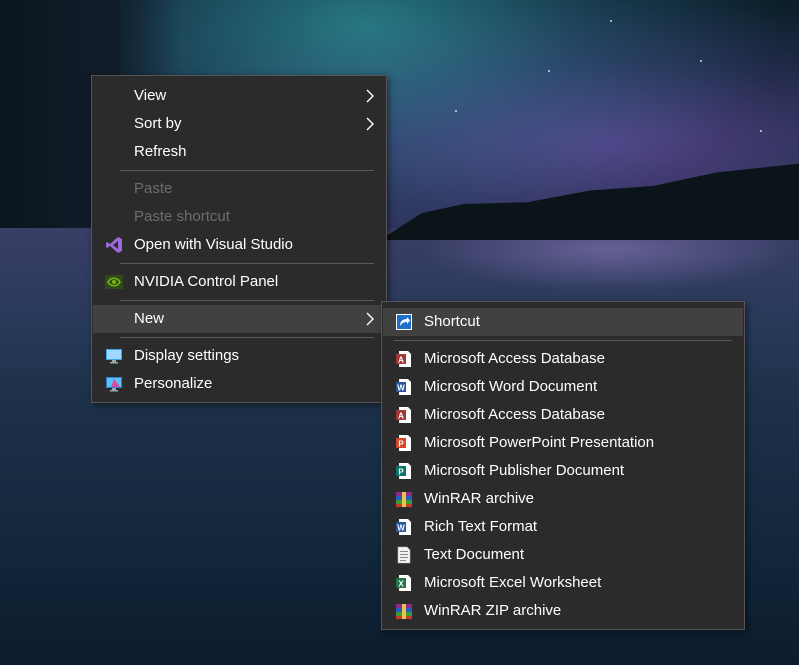 Image resolution: width=799 pixels, height=665 pixels. I want to click on submenu-item-access-database: A Microsoft Access Database, so click(563, 359).